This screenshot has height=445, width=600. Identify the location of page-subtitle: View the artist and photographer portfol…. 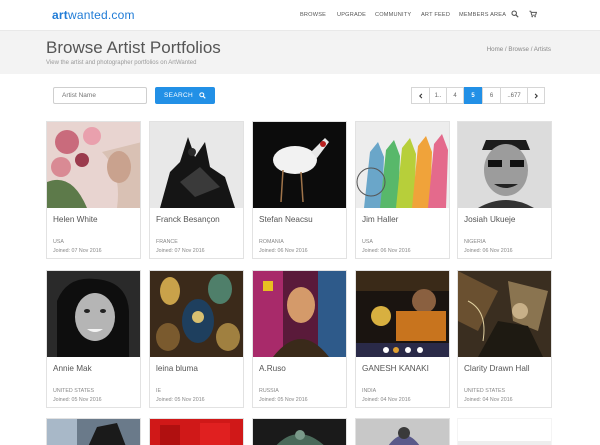
(121, 63).